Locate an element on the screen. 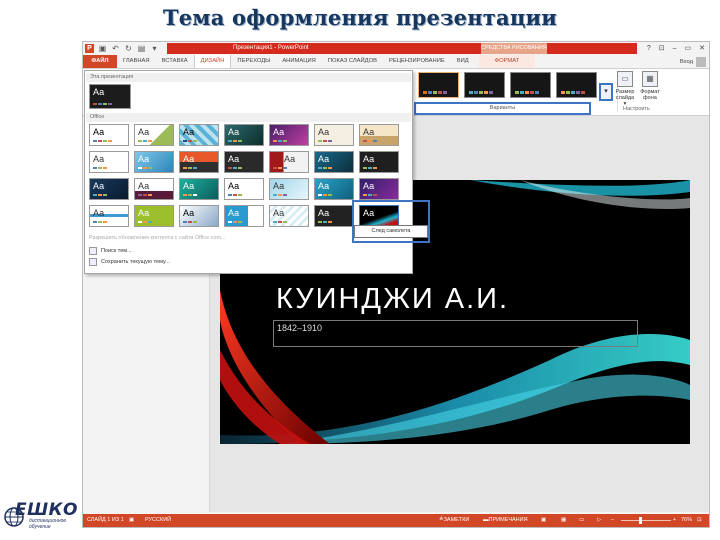  start-slideshow-icon: ▤ is located at coordinates (141, 48).